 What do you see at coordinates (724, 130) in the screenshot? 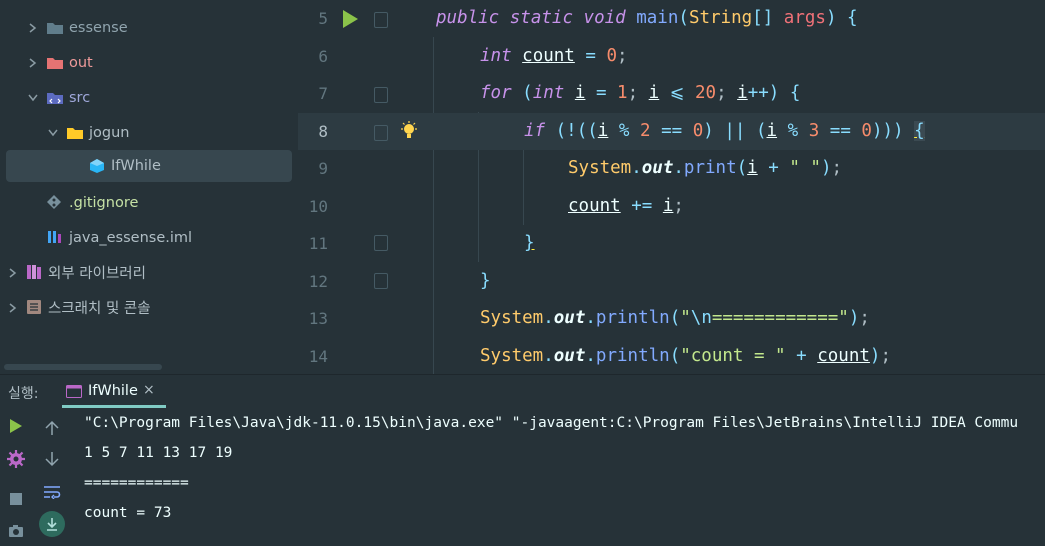
I see `code-text: if (!((i % 2 == 0) || (i % 3 == 0))) {` at bounding box center [724, 130].